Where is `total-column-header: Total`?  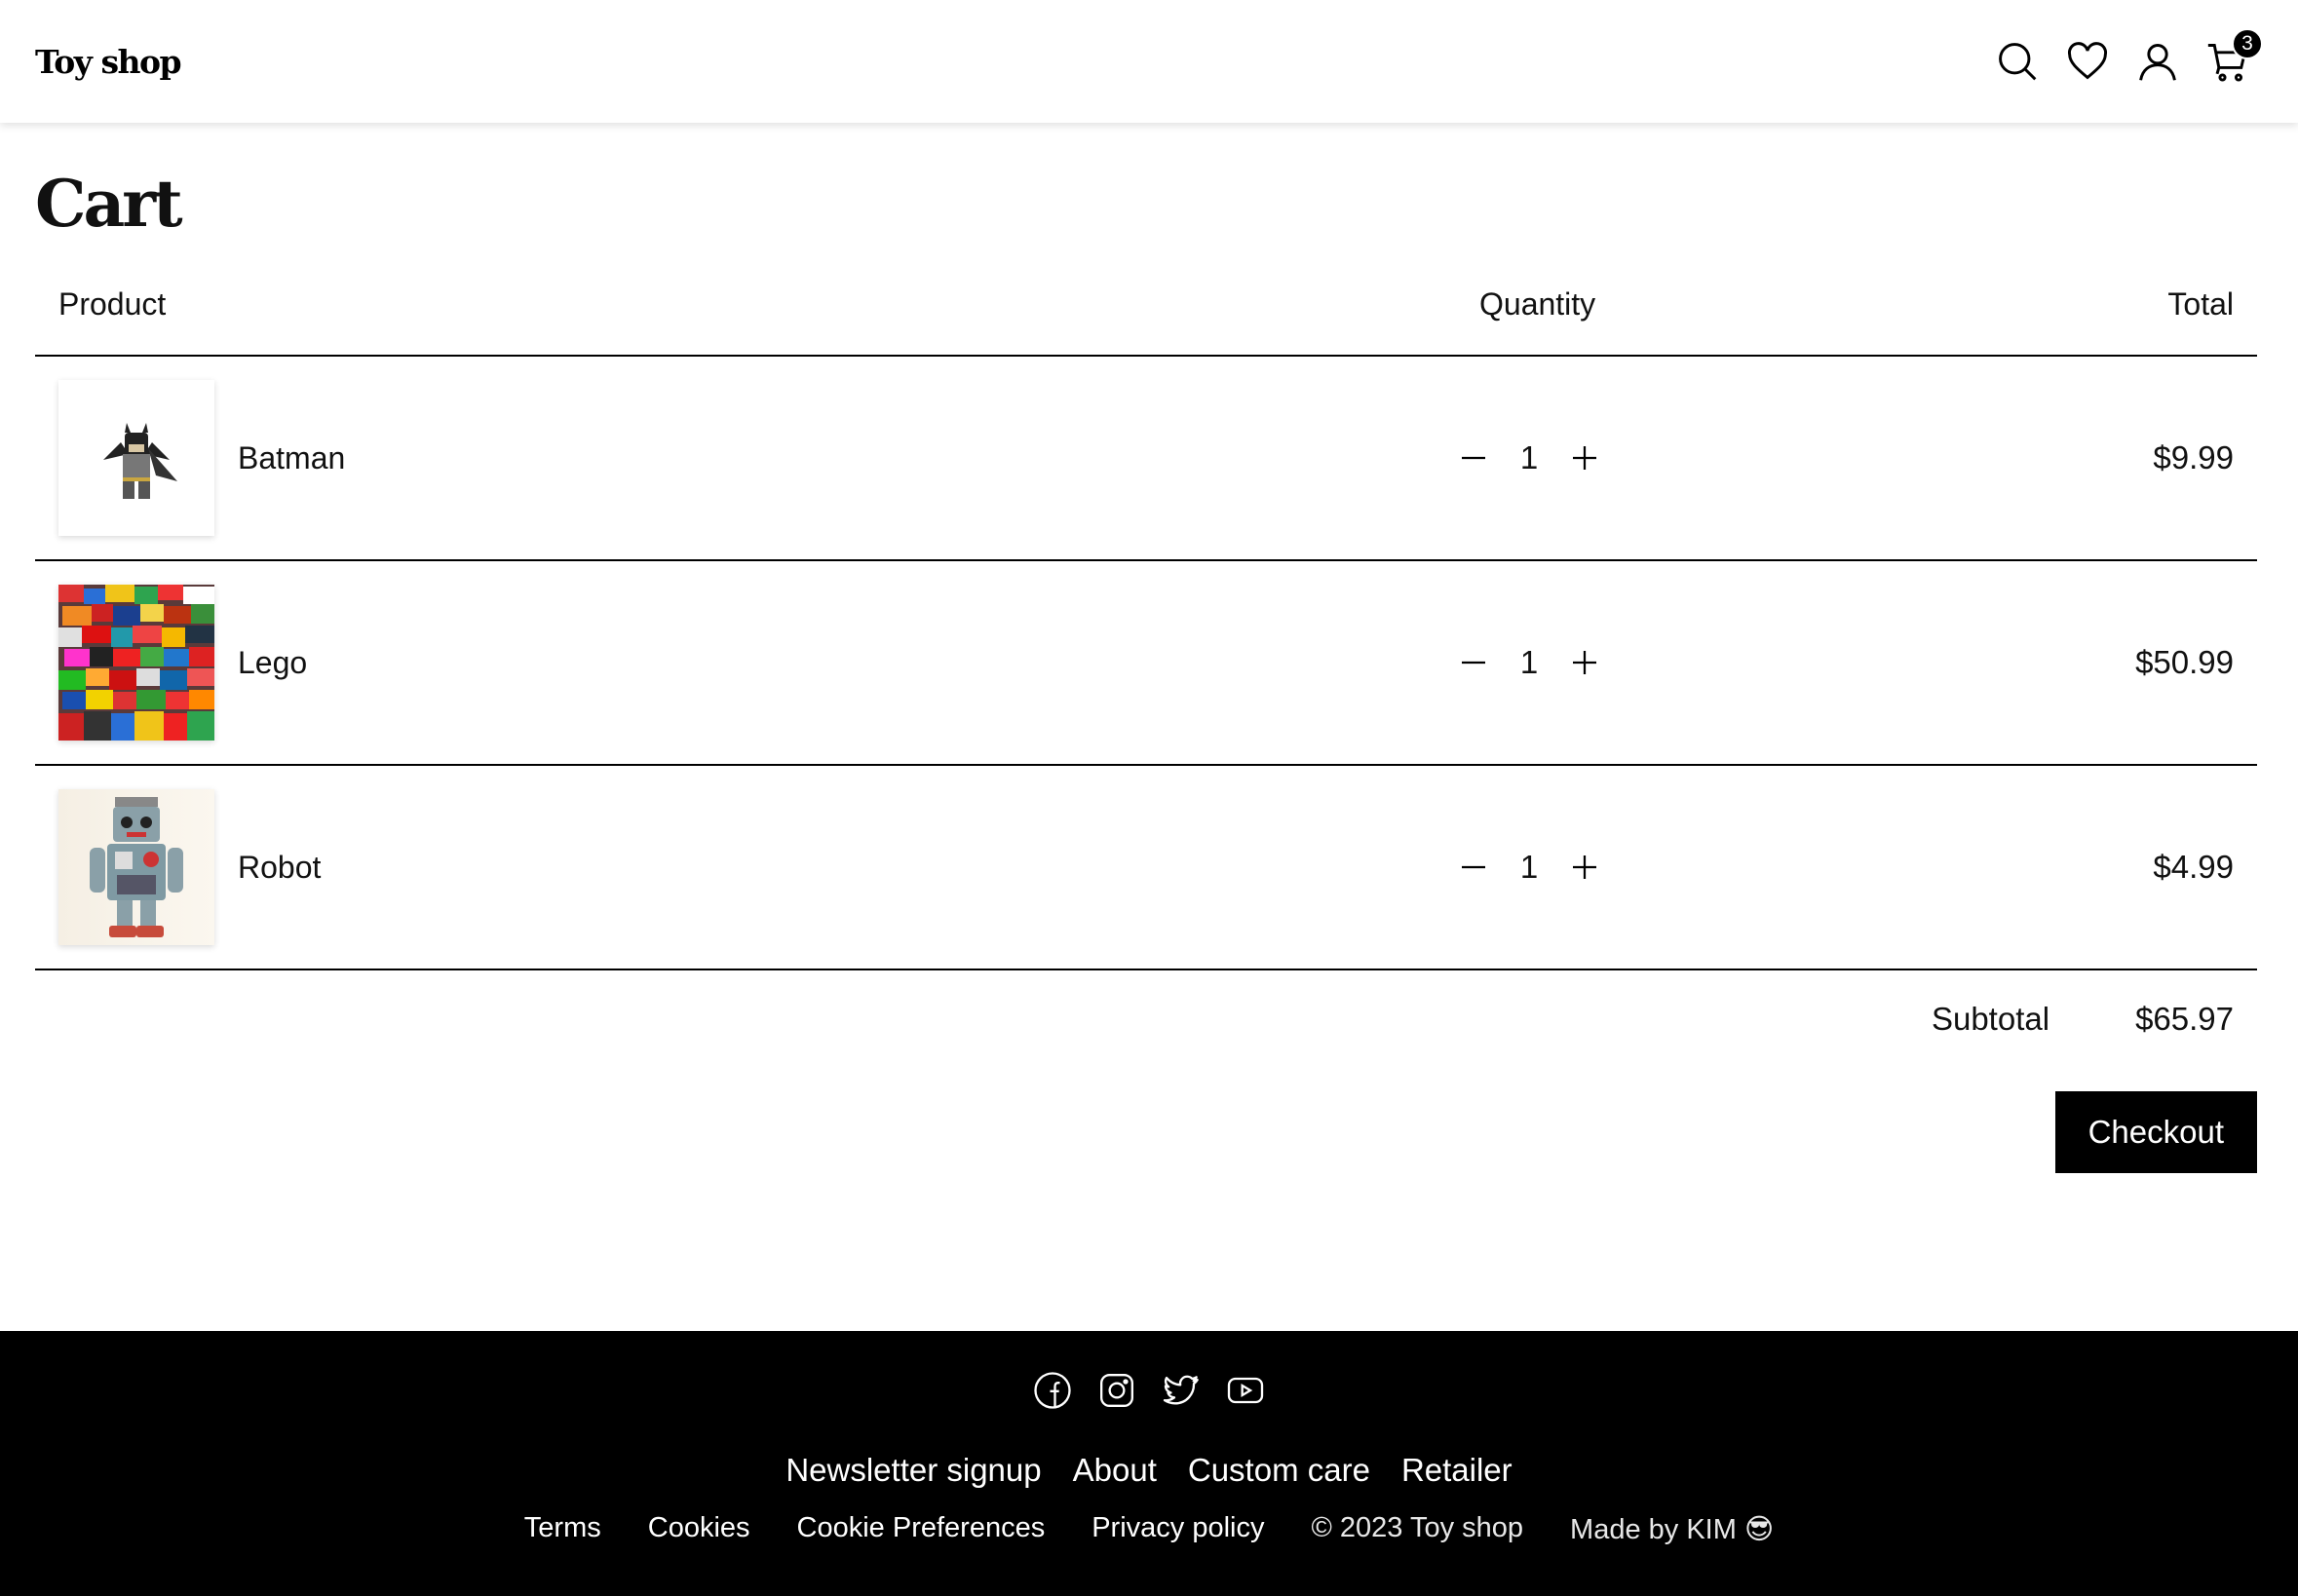 total-column-header: Total is located at coordinates (2200, 304).